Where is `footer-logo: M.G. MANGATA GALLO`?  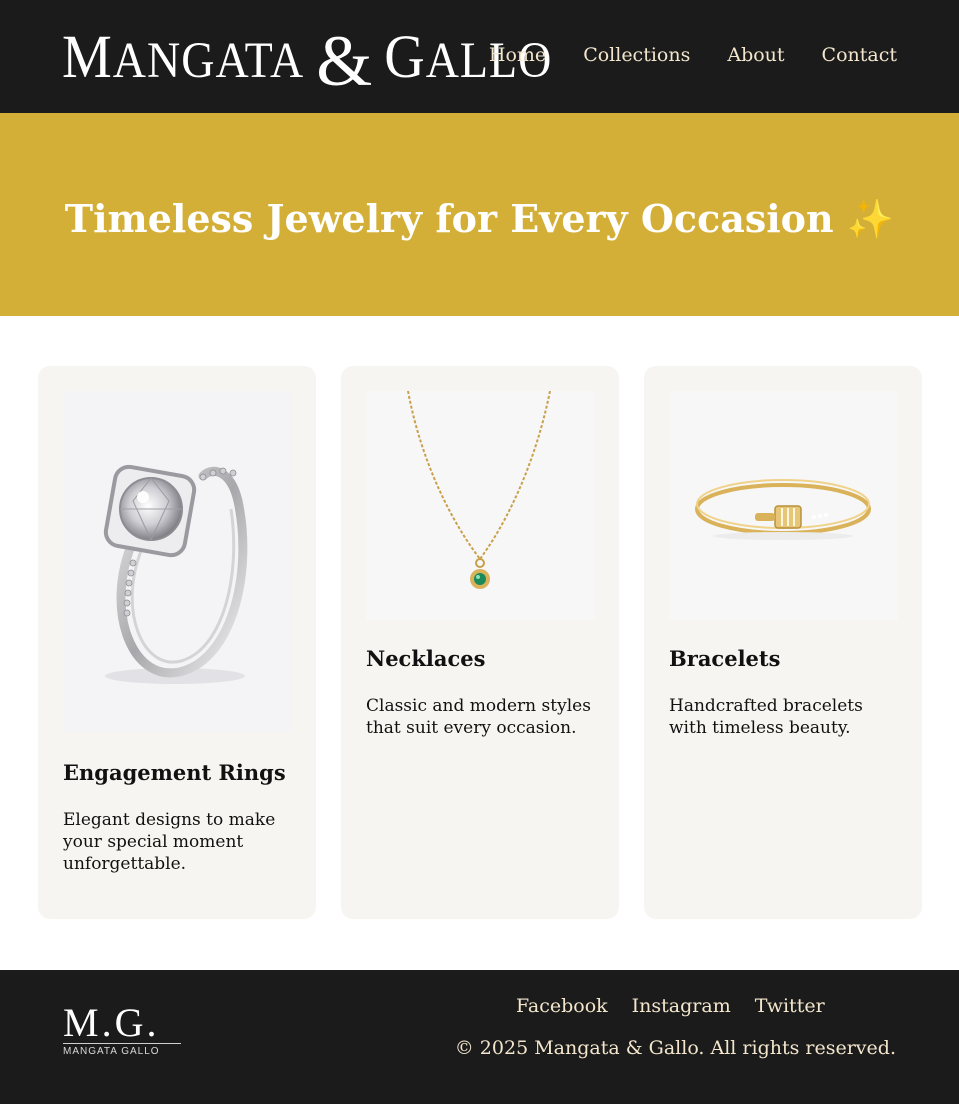 footer-logo: M.G. MANGATA GALLO is located at coordinates (122, 1028).